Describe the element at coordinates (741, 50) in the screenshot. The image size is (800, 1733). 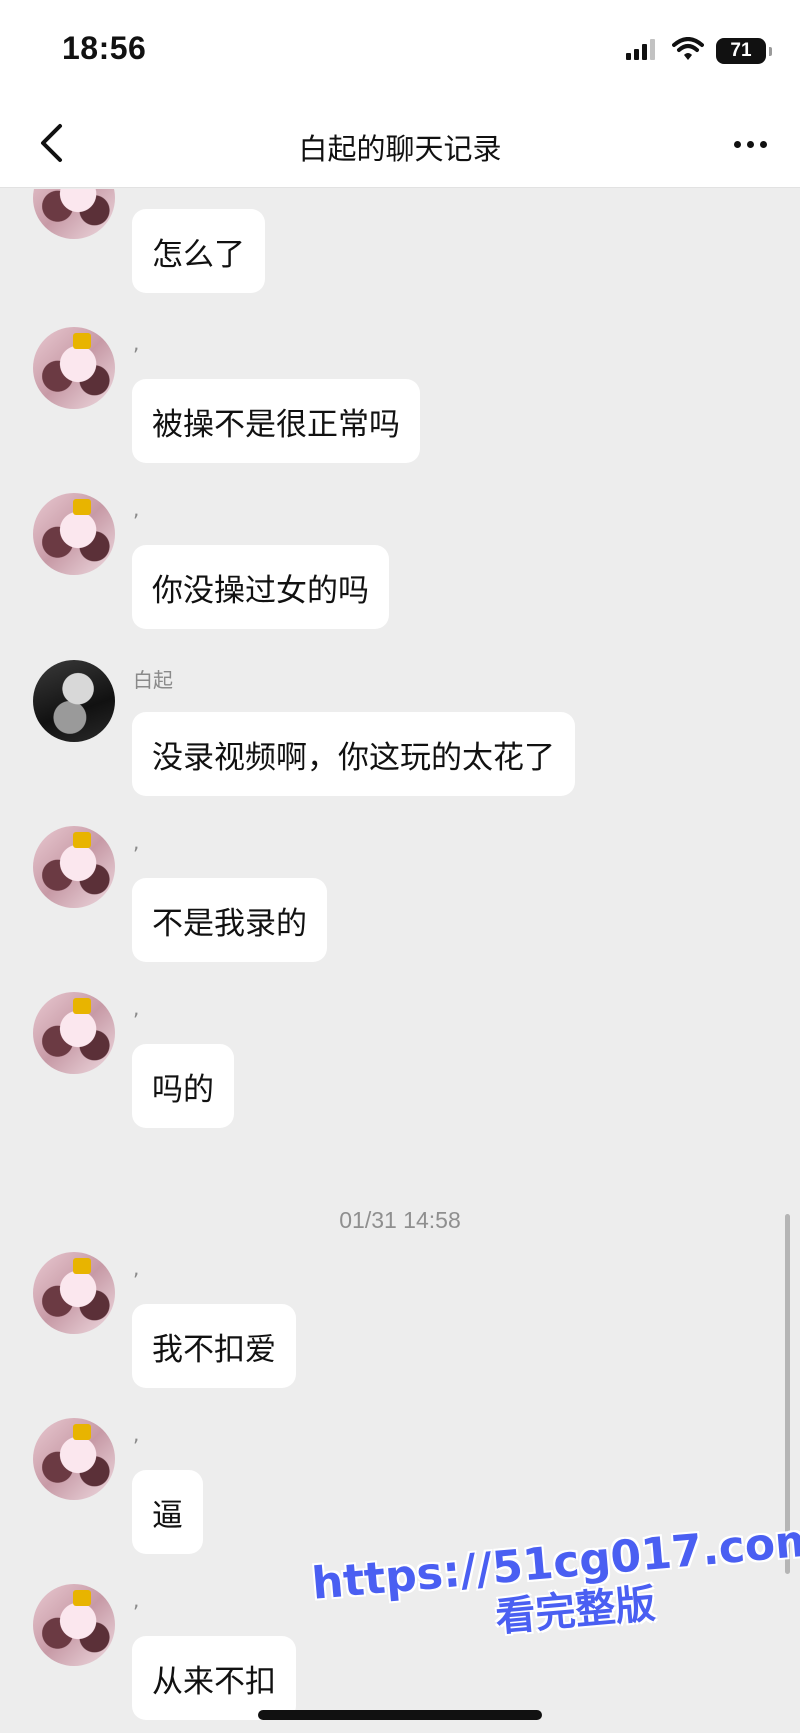
I see `battery-level: 71` at that location.